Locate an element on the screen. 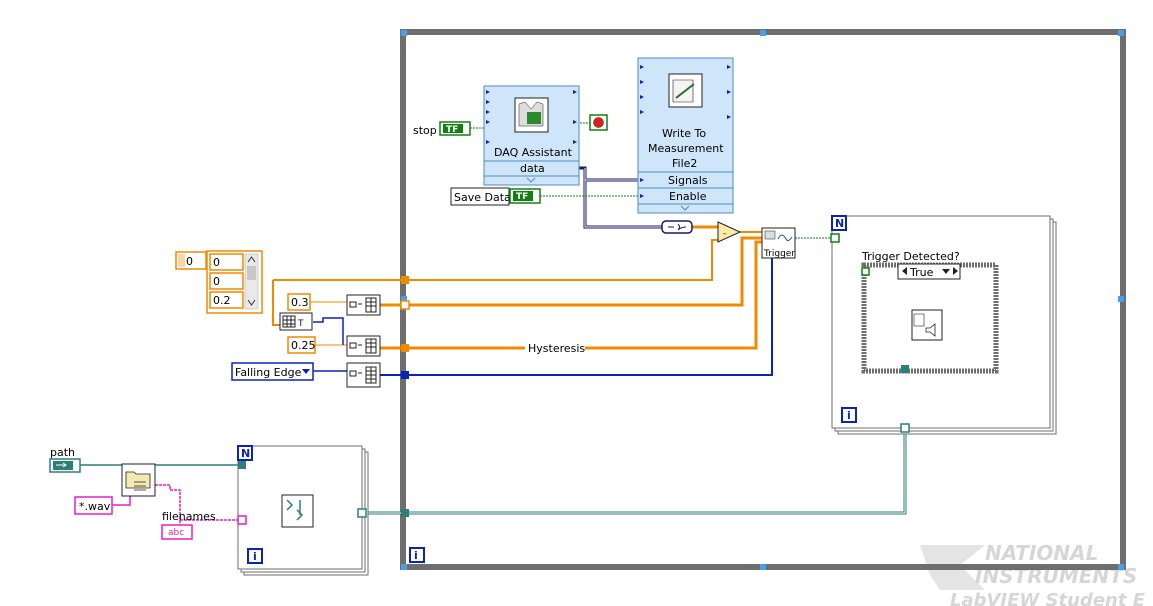 Image resolution: width=1153 pixels, height=606 pixels. stop-boolean-control: TF is located at coordinates (455, 128).